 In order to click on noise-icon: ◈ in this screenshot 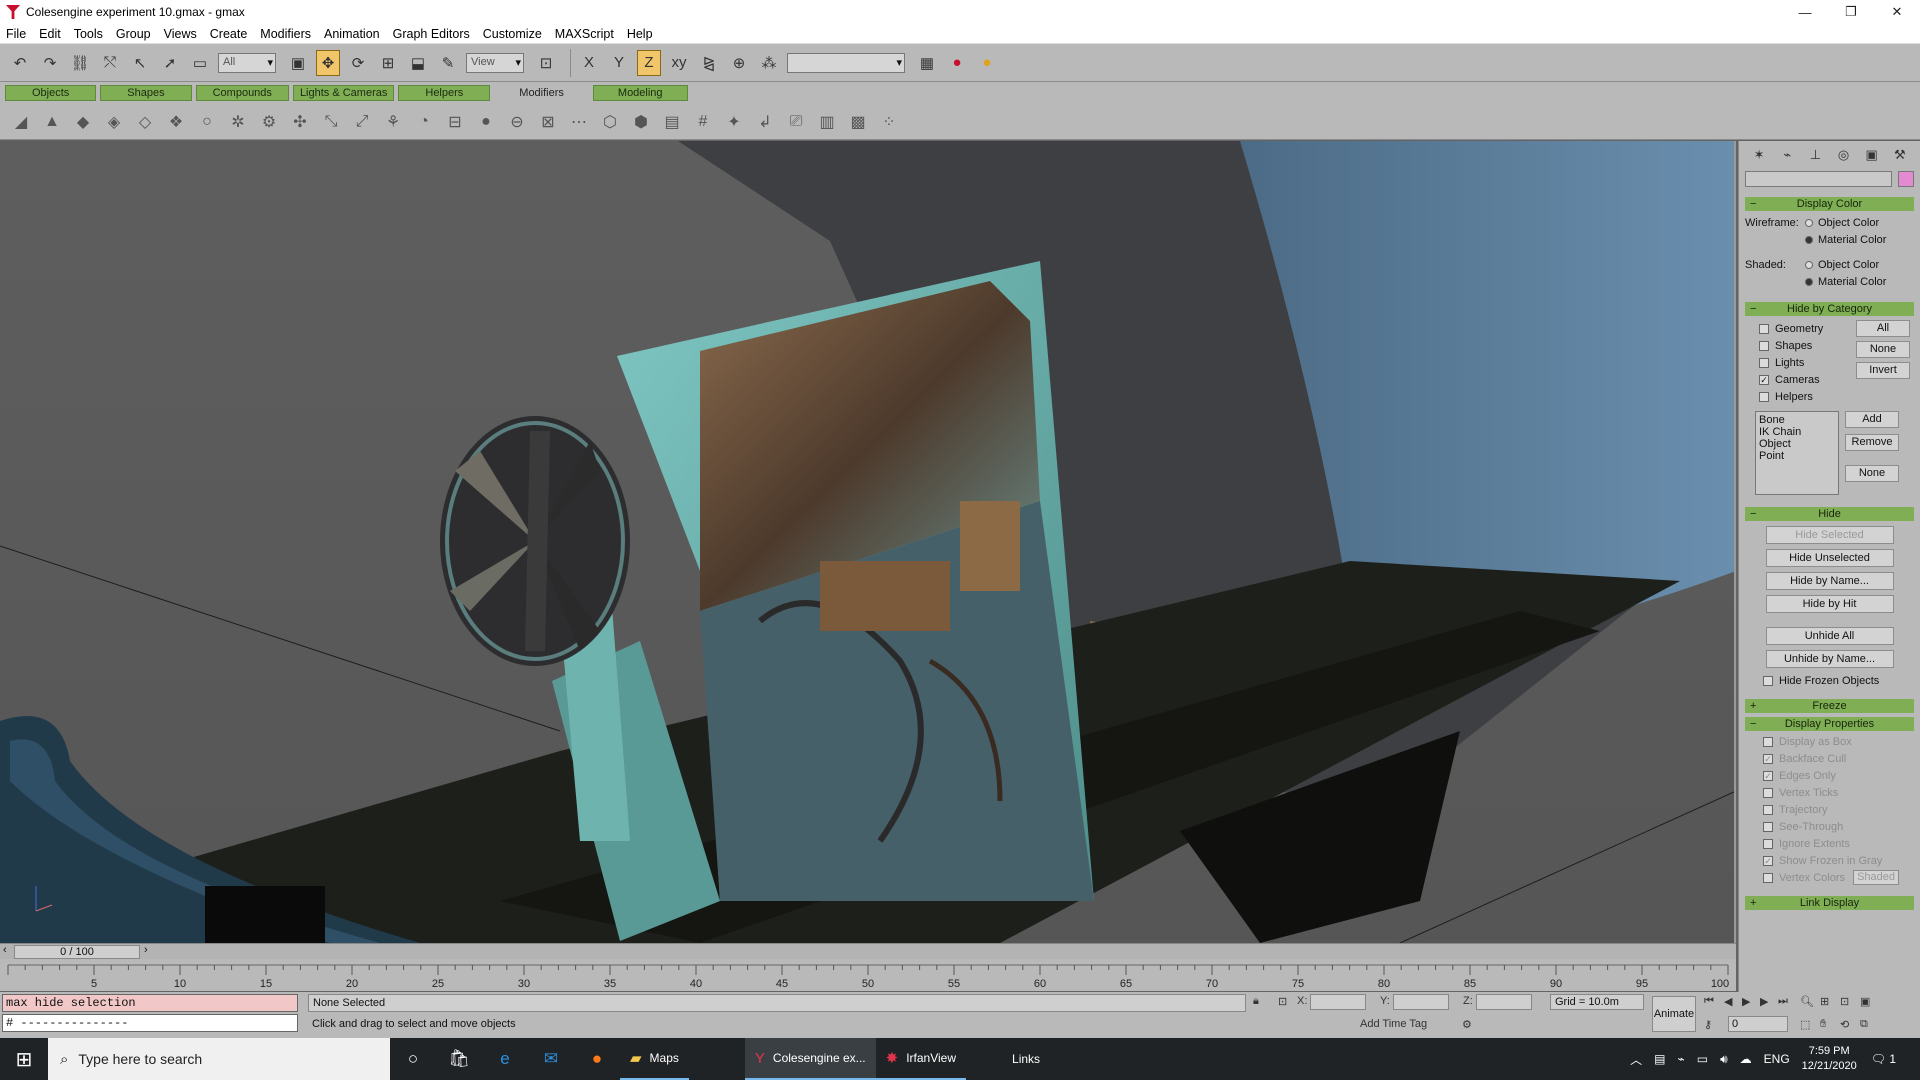, I will do `click(114, 122)`.